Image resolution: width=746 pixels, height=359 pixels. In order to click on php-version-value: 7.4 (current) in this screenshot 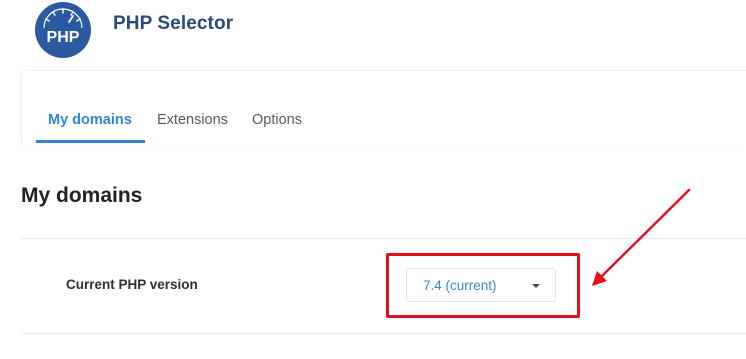, I will do `click(460, 285)`.